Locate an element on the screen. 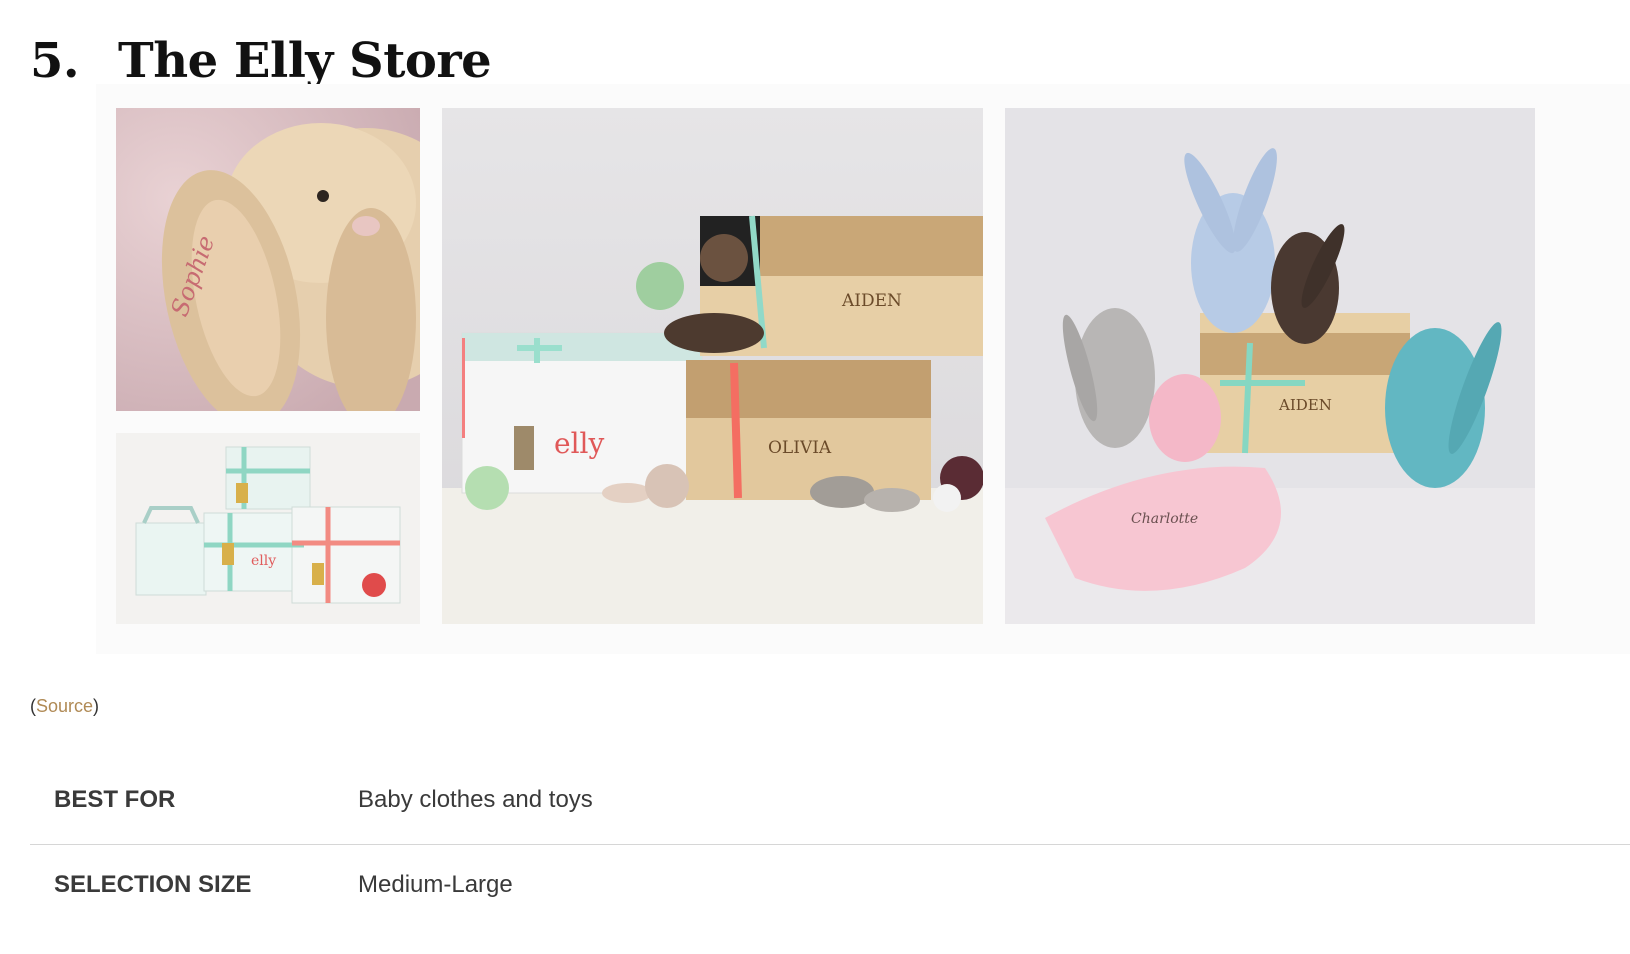 The width and height of the screenshot is (1630, 954). source-close-paren: ) is located at coordinates (96, 706).